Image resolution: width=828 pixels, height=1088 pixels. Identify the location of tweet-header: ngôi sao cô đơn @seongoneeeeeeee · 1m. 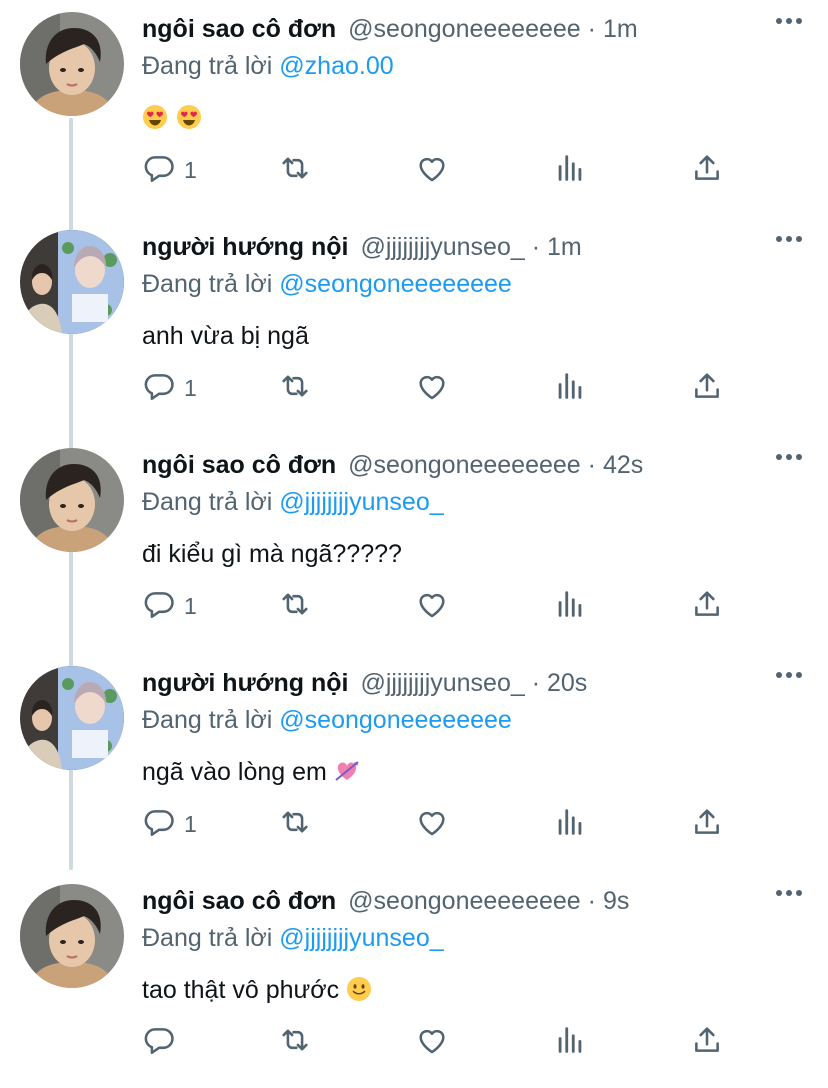
(455, 29).